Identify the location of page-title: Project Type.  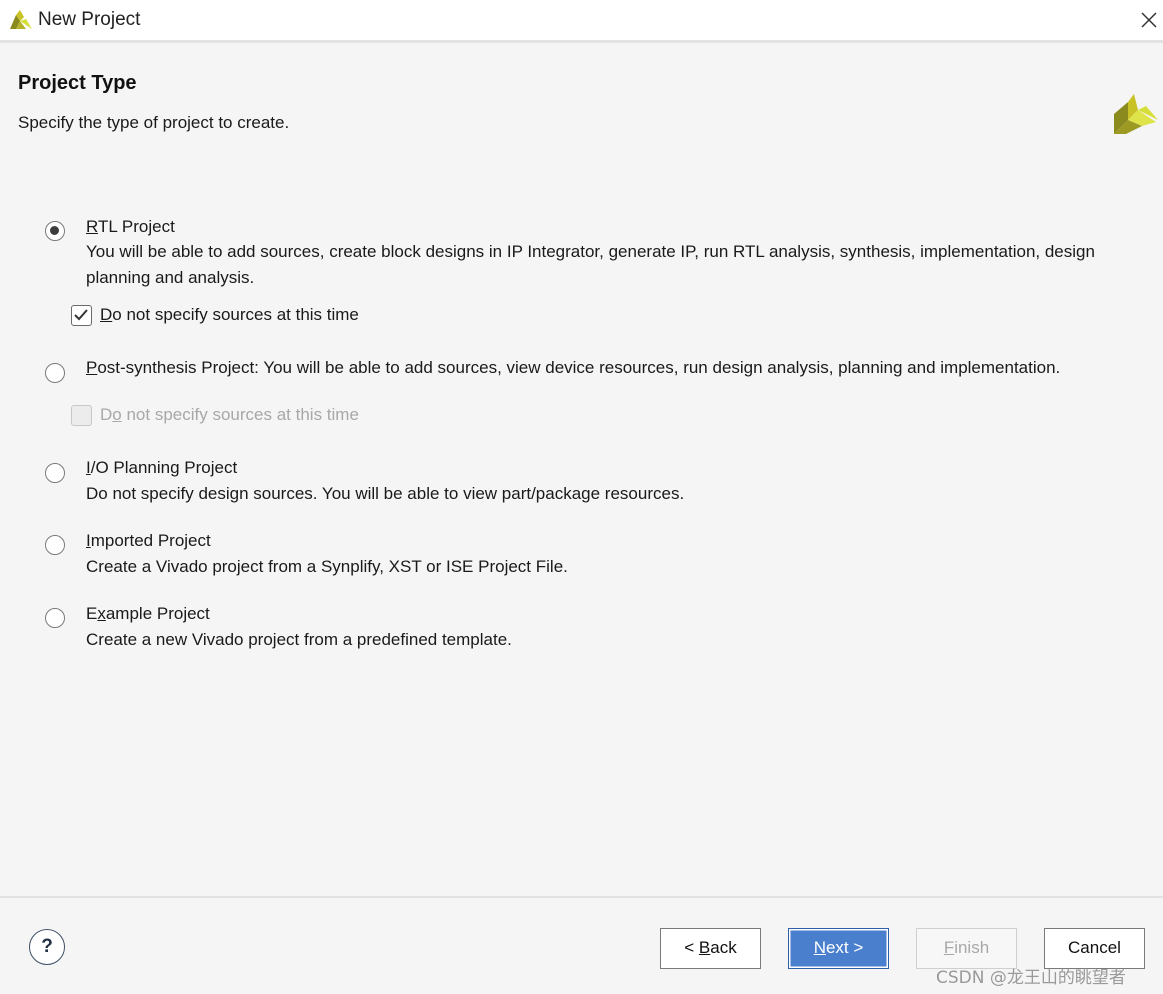
(77, 83).